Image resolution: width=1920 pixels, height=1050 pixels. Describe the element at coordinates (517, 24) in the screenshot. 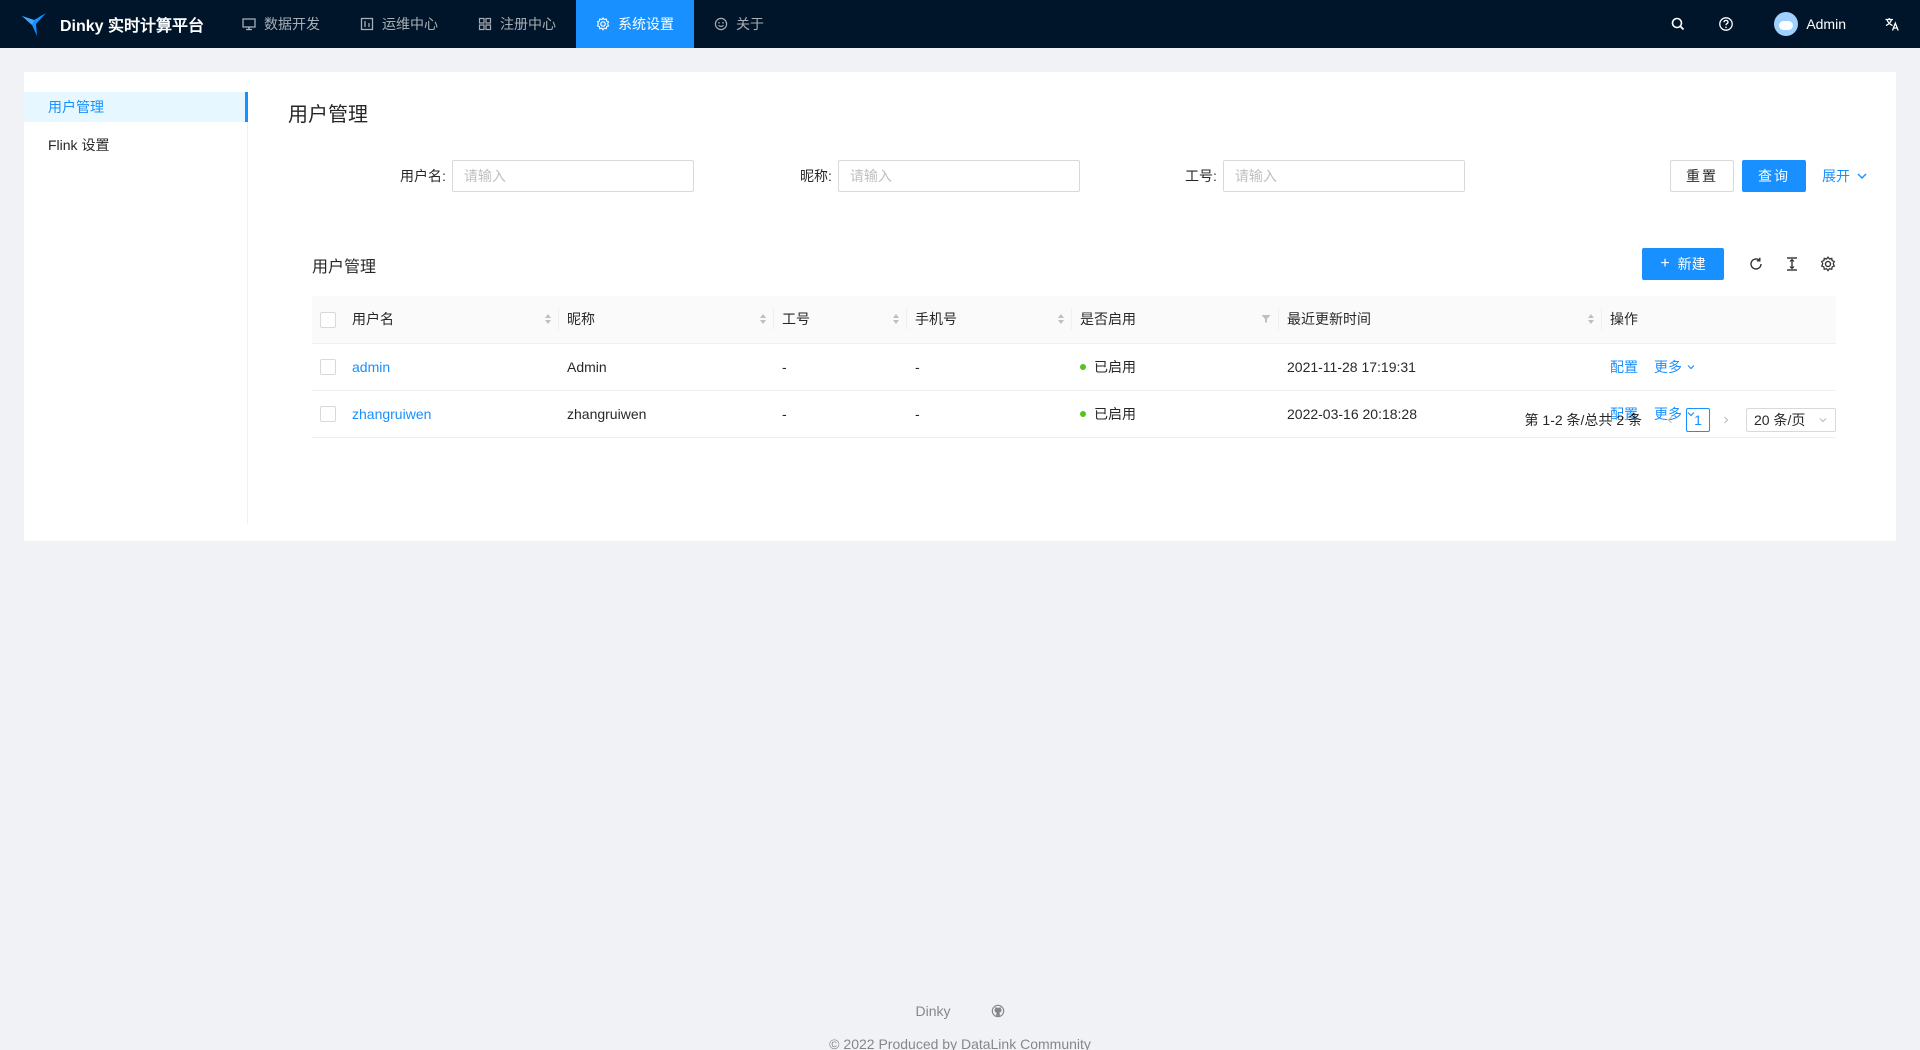

I see `nav-item-registry: 注册中心` at that location.